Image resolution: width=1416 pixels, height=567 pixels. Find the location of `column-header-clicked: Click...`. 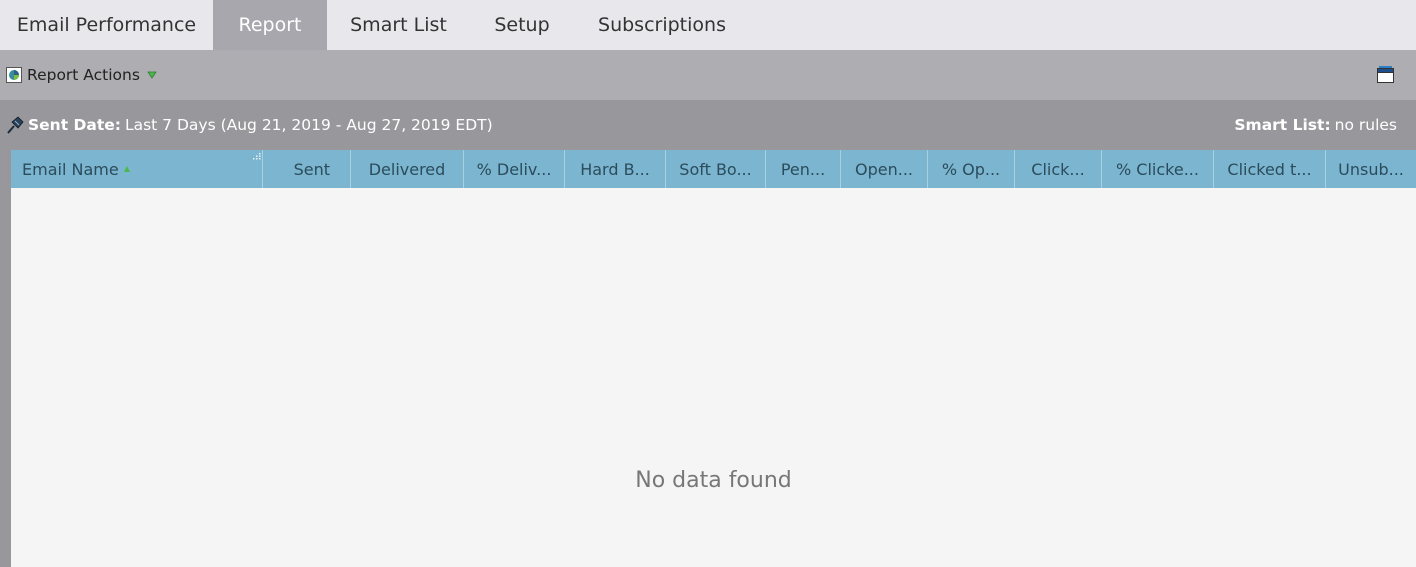

column-header-clicked: Click... is located at coordinates (1058, 169).